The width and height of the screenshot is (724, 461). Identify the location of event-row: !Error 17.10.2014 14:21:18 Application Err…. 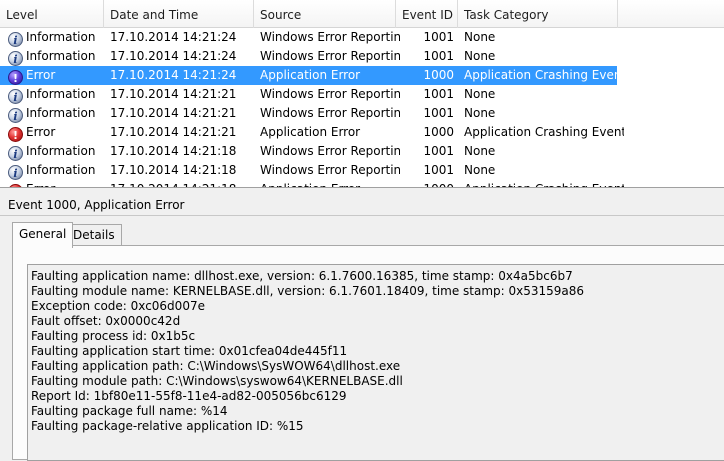
(312, 183).